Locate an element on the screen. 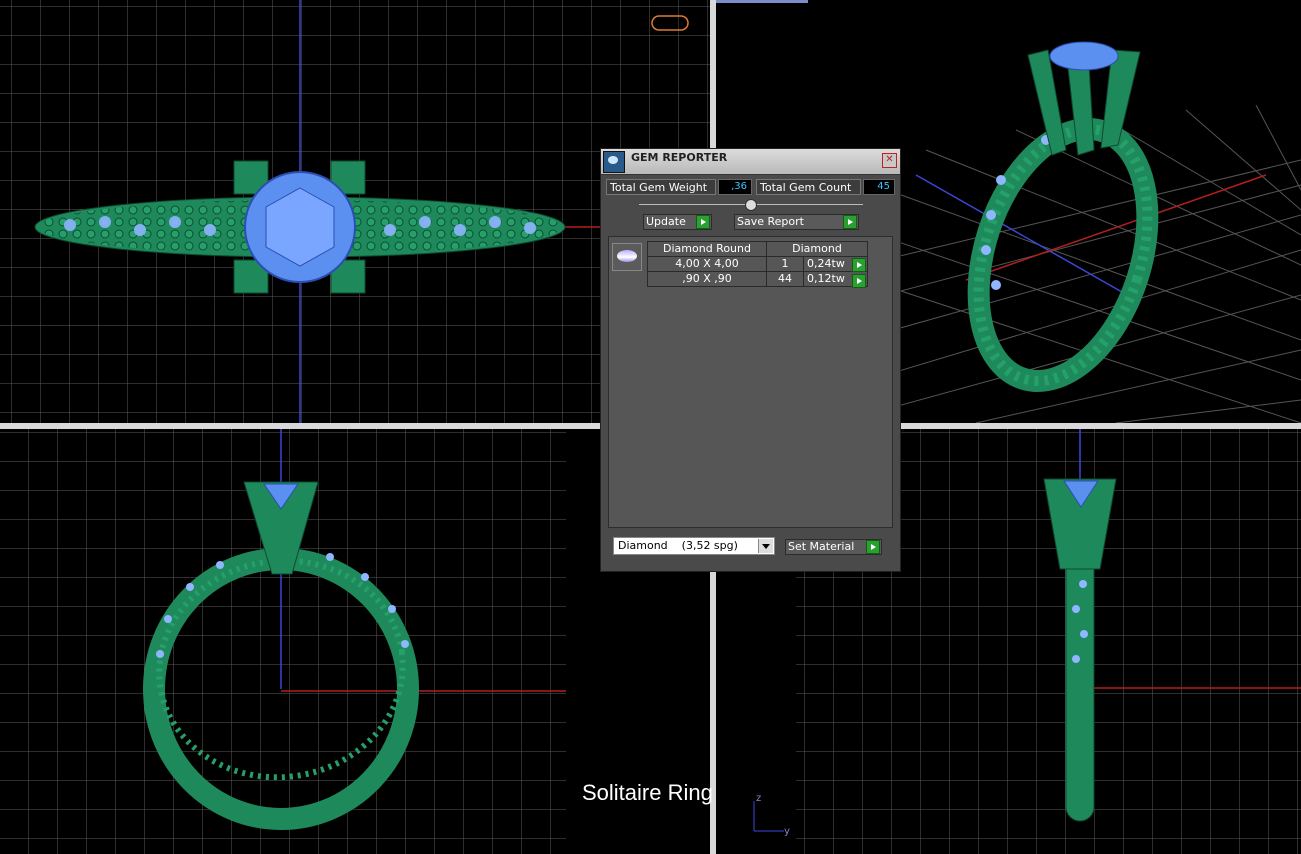 The image size is (1301, 854). diamond-round-icon is located at coordinates (627, 257).